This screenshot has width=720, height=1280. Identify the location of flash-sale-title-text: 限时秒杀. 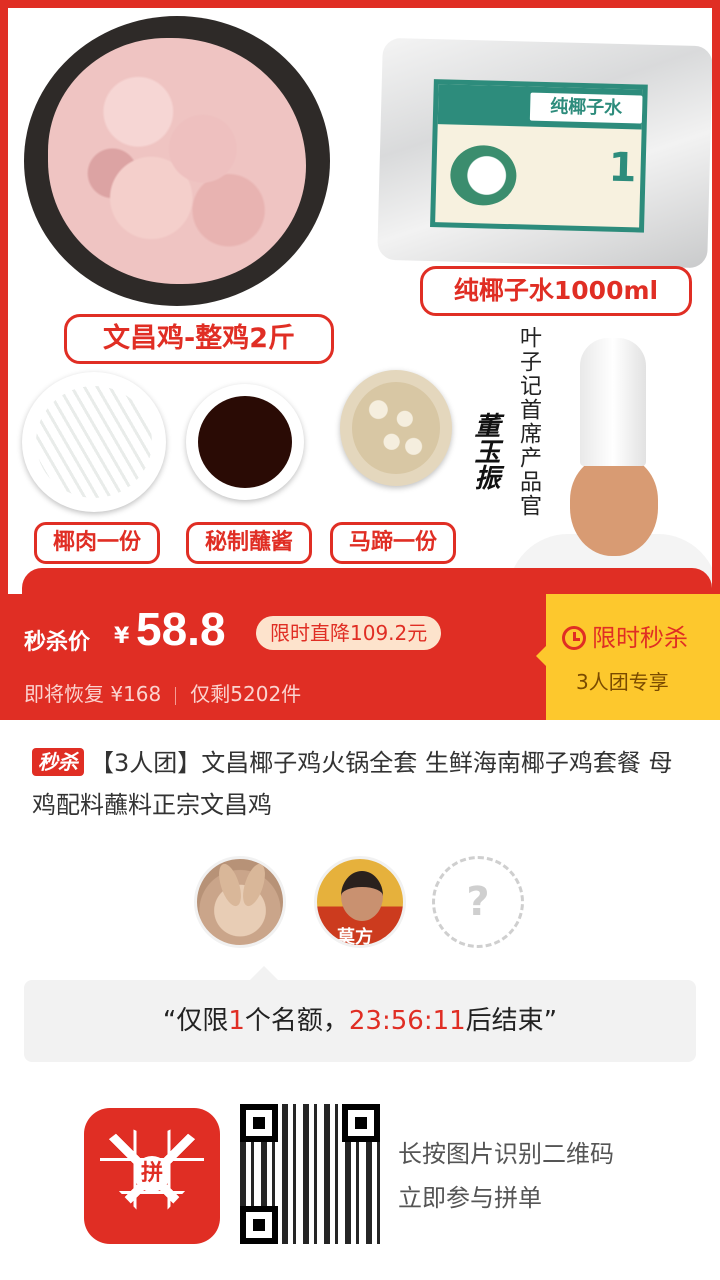
(640, 638).